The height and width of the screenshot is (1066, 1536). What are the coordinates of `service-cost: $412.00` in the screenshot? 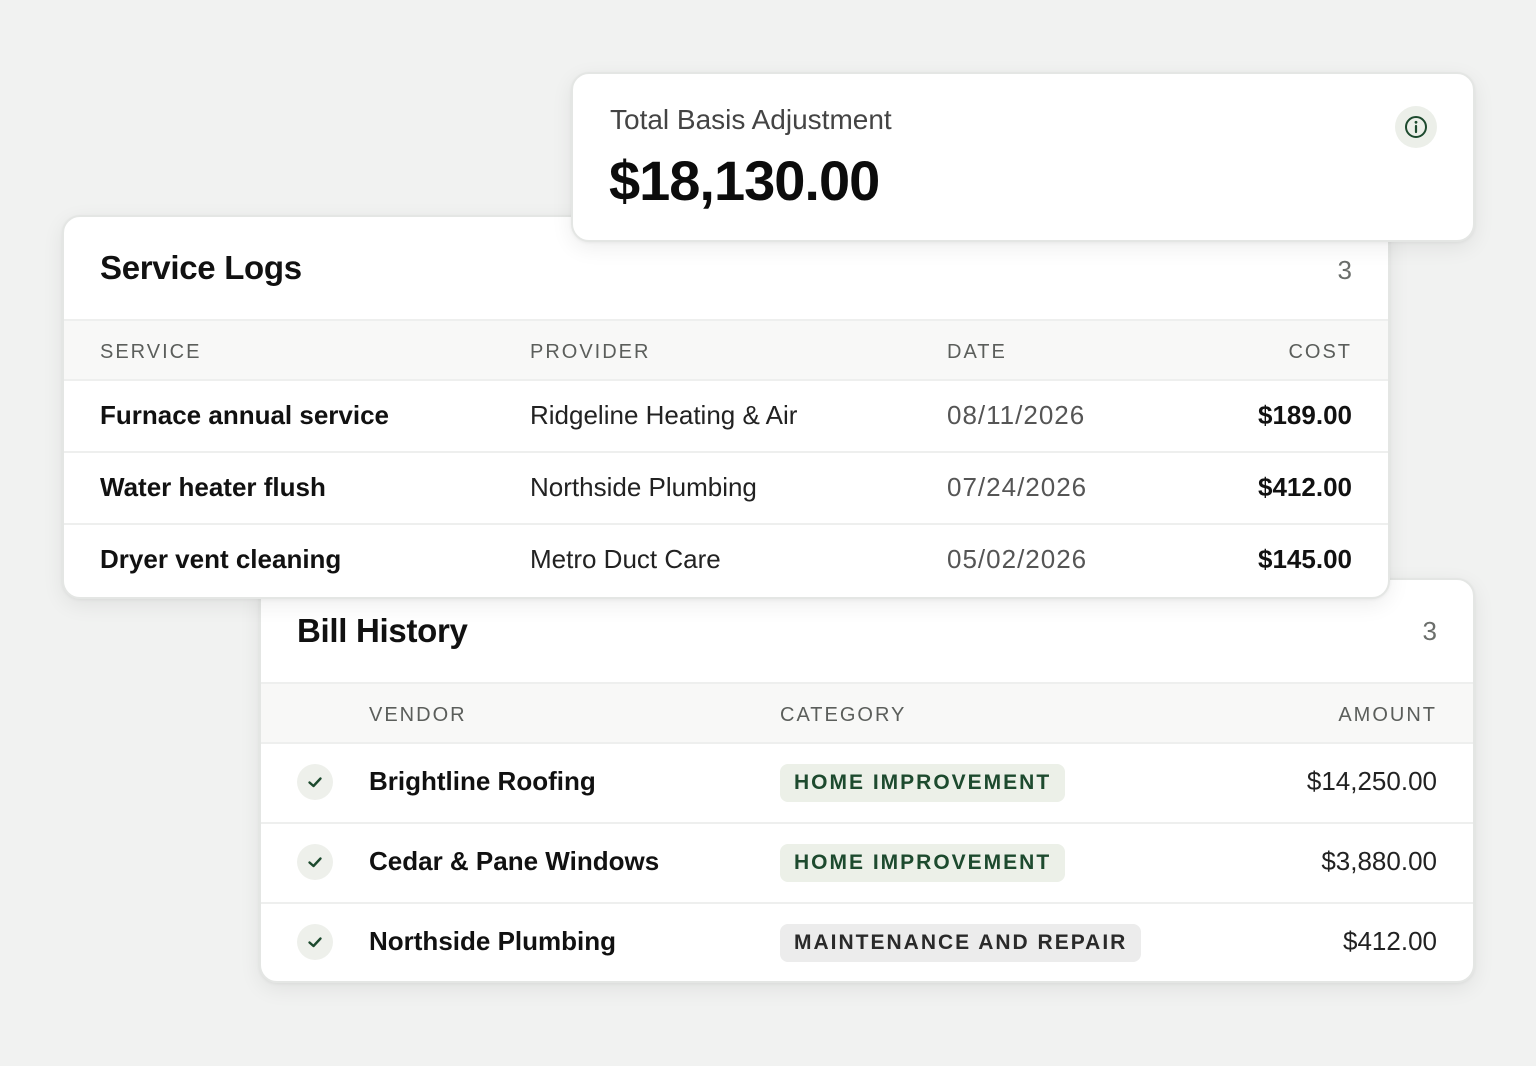 It's located at (1305, 487).